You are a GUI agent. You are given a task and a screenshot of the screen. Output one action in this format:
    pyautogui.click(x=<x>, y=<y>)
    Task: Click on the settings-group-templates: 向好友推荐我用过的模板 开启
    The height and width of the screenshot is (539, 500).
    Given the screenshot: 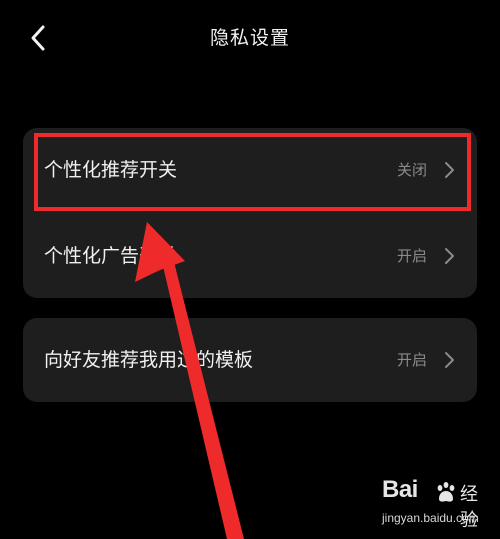 What is the action you would take?
    pyautogui.click(x=250, y=360)
    